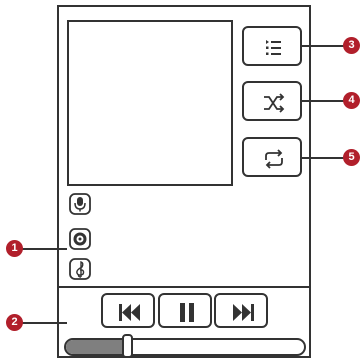 The height and width of the screenshot is (363, 361). Describe the element at coordinates (128, 346) in the screenshot. I see `progress-slider-thumb` at that location.